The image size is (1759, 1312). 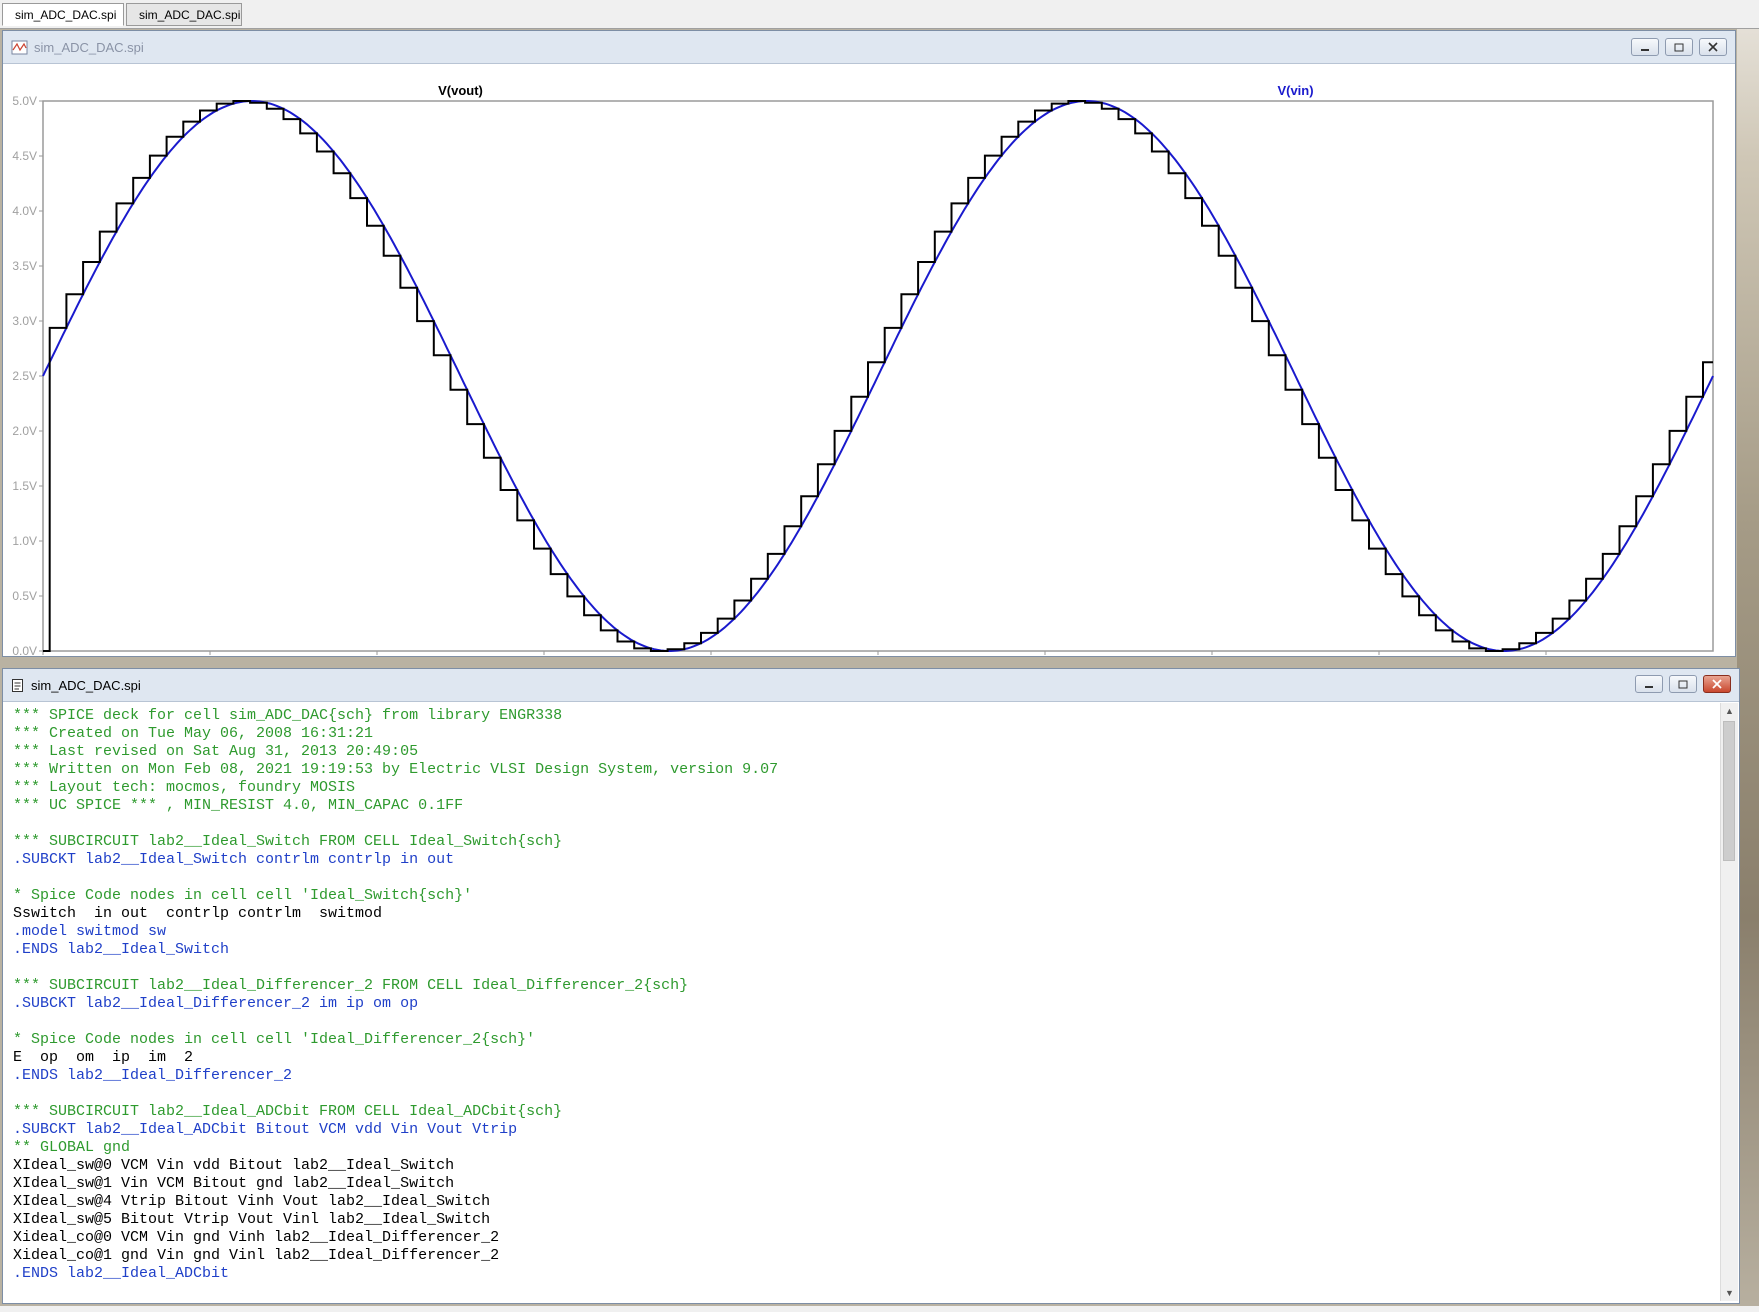 What do you see at coordinates (72, 1147) in the screenshot?
I see `netlist-line: ** GLOBAL gnd` at bounding box center [72, 1147].